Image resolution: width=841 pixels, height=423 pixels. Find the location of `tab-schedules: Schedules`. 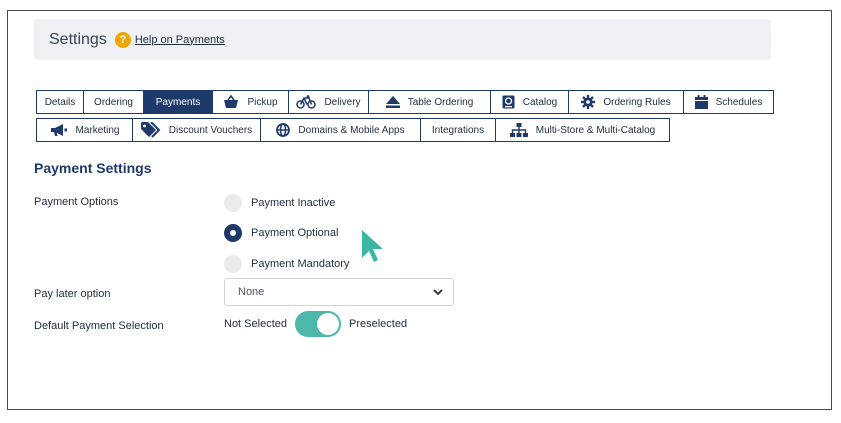

tab-schedules: Schedules is located at coordinates (728, 102).